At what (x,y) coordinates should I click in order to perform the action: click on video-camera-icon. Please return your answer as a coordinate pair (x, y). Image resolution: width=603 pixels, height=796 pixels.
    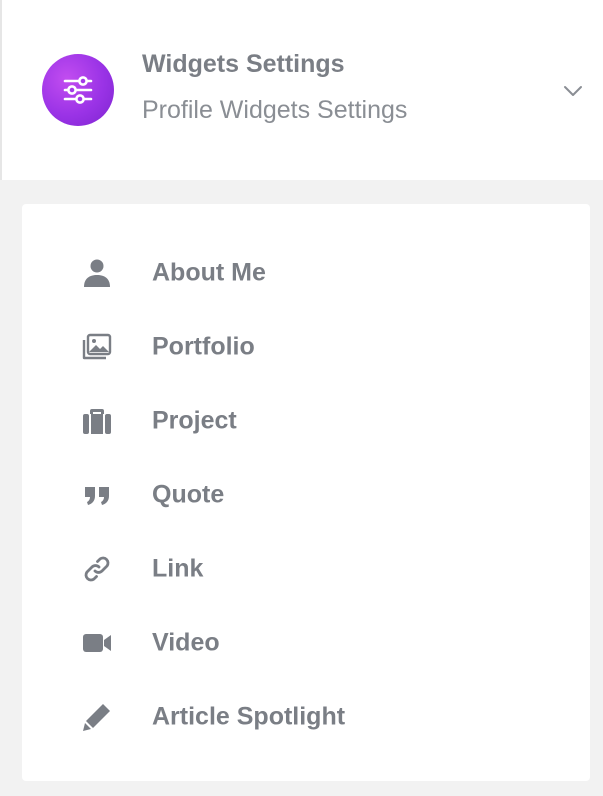
    Looking at the image, I should click on (97, 643).